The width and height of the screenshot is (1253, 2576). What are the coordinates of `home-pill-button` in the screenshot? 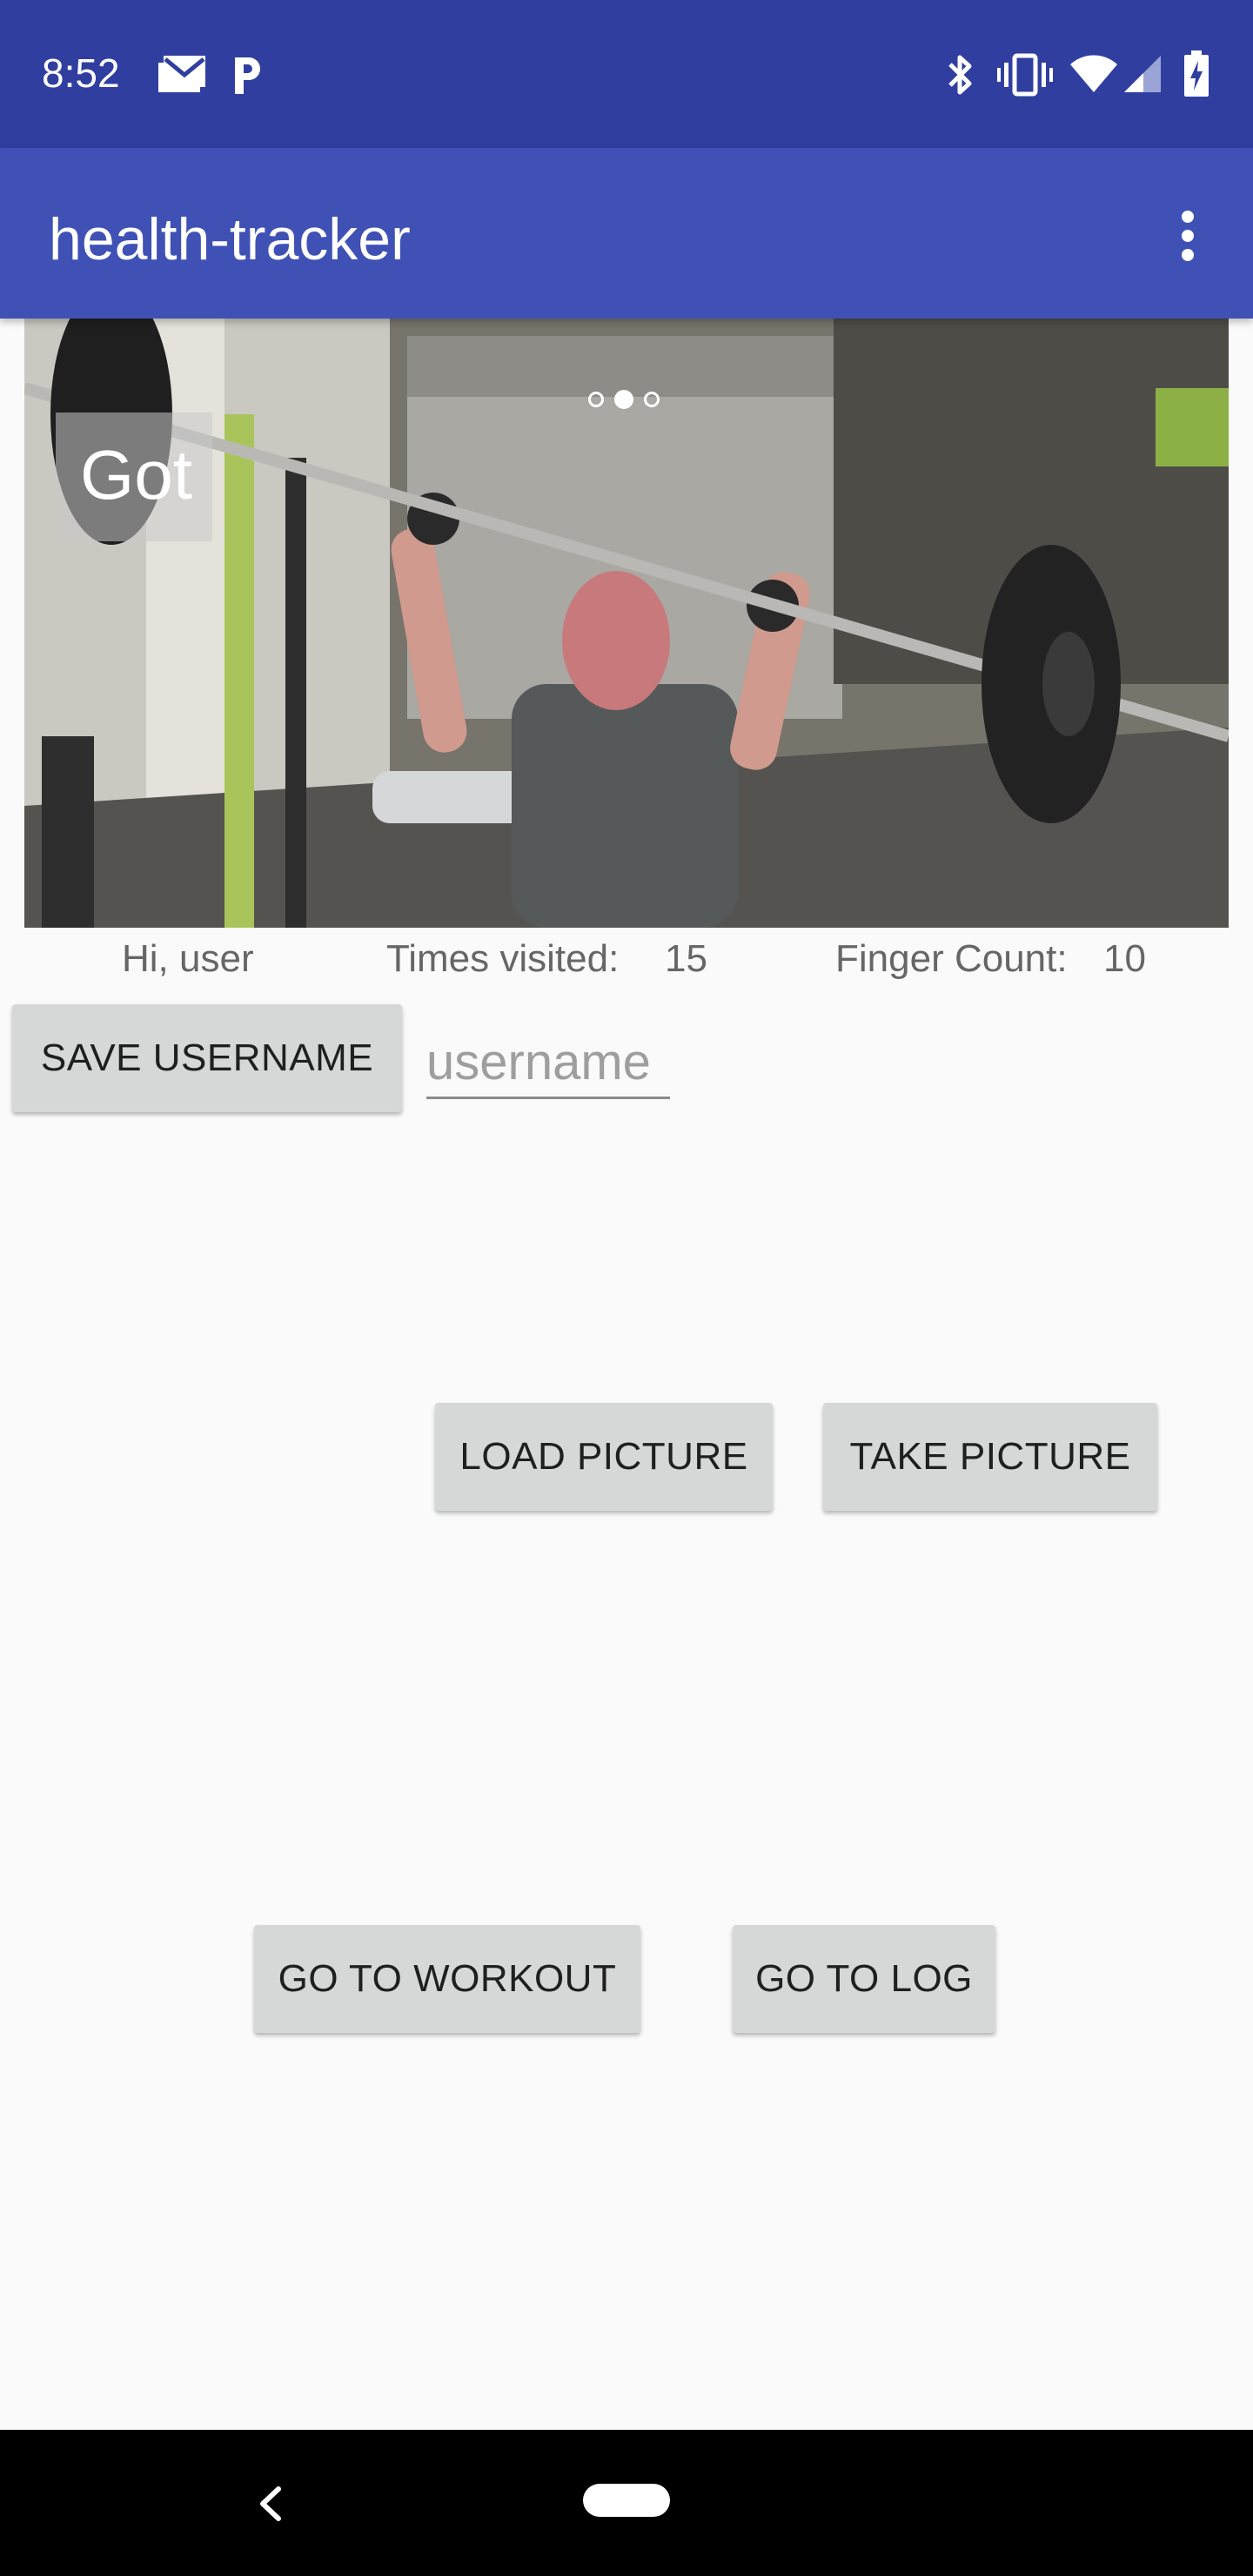 It's located at (626, 2500).